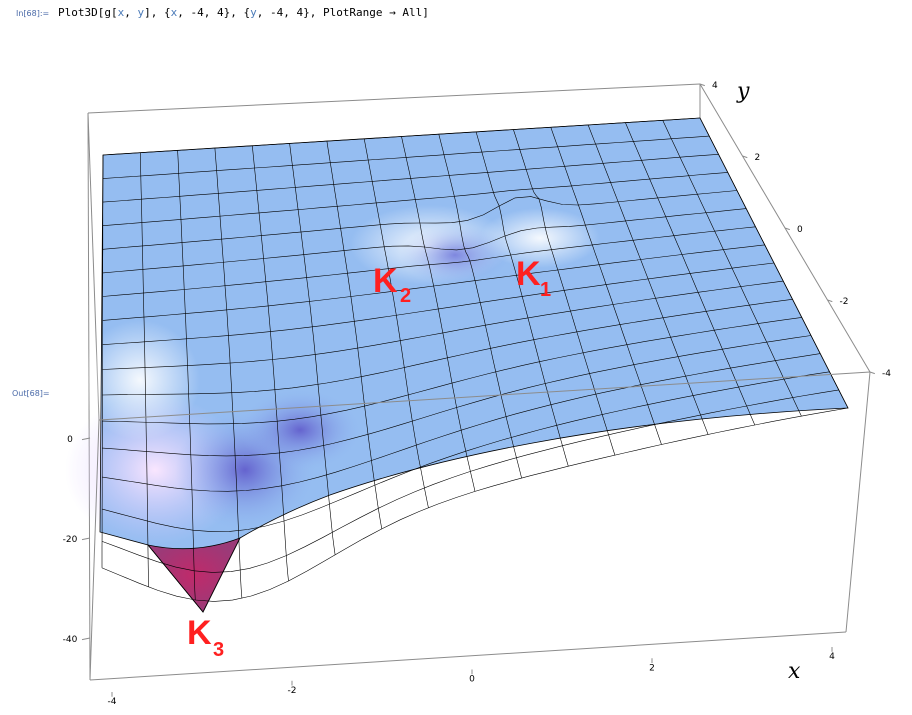 This screenshot has width=912, height=715. What do you see at coordinates (832, 657) in the screenshot?
I see `x-axis-tick-label: 4` at bounding box center [832, 657].